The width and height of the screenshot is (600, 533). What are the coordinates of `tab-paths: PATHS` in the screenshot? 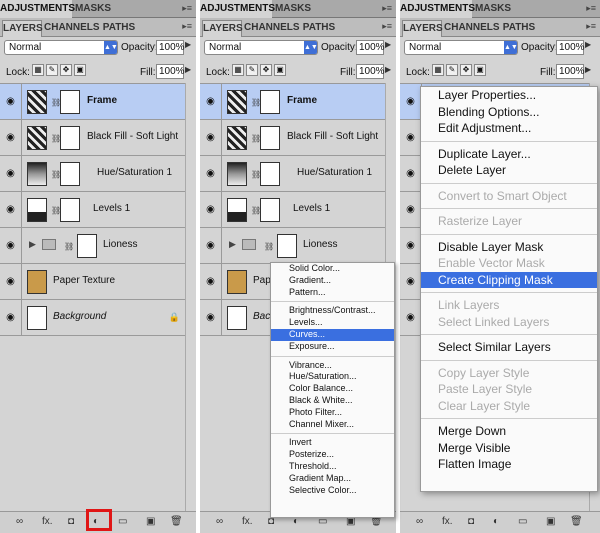 It's located at (119, 28).